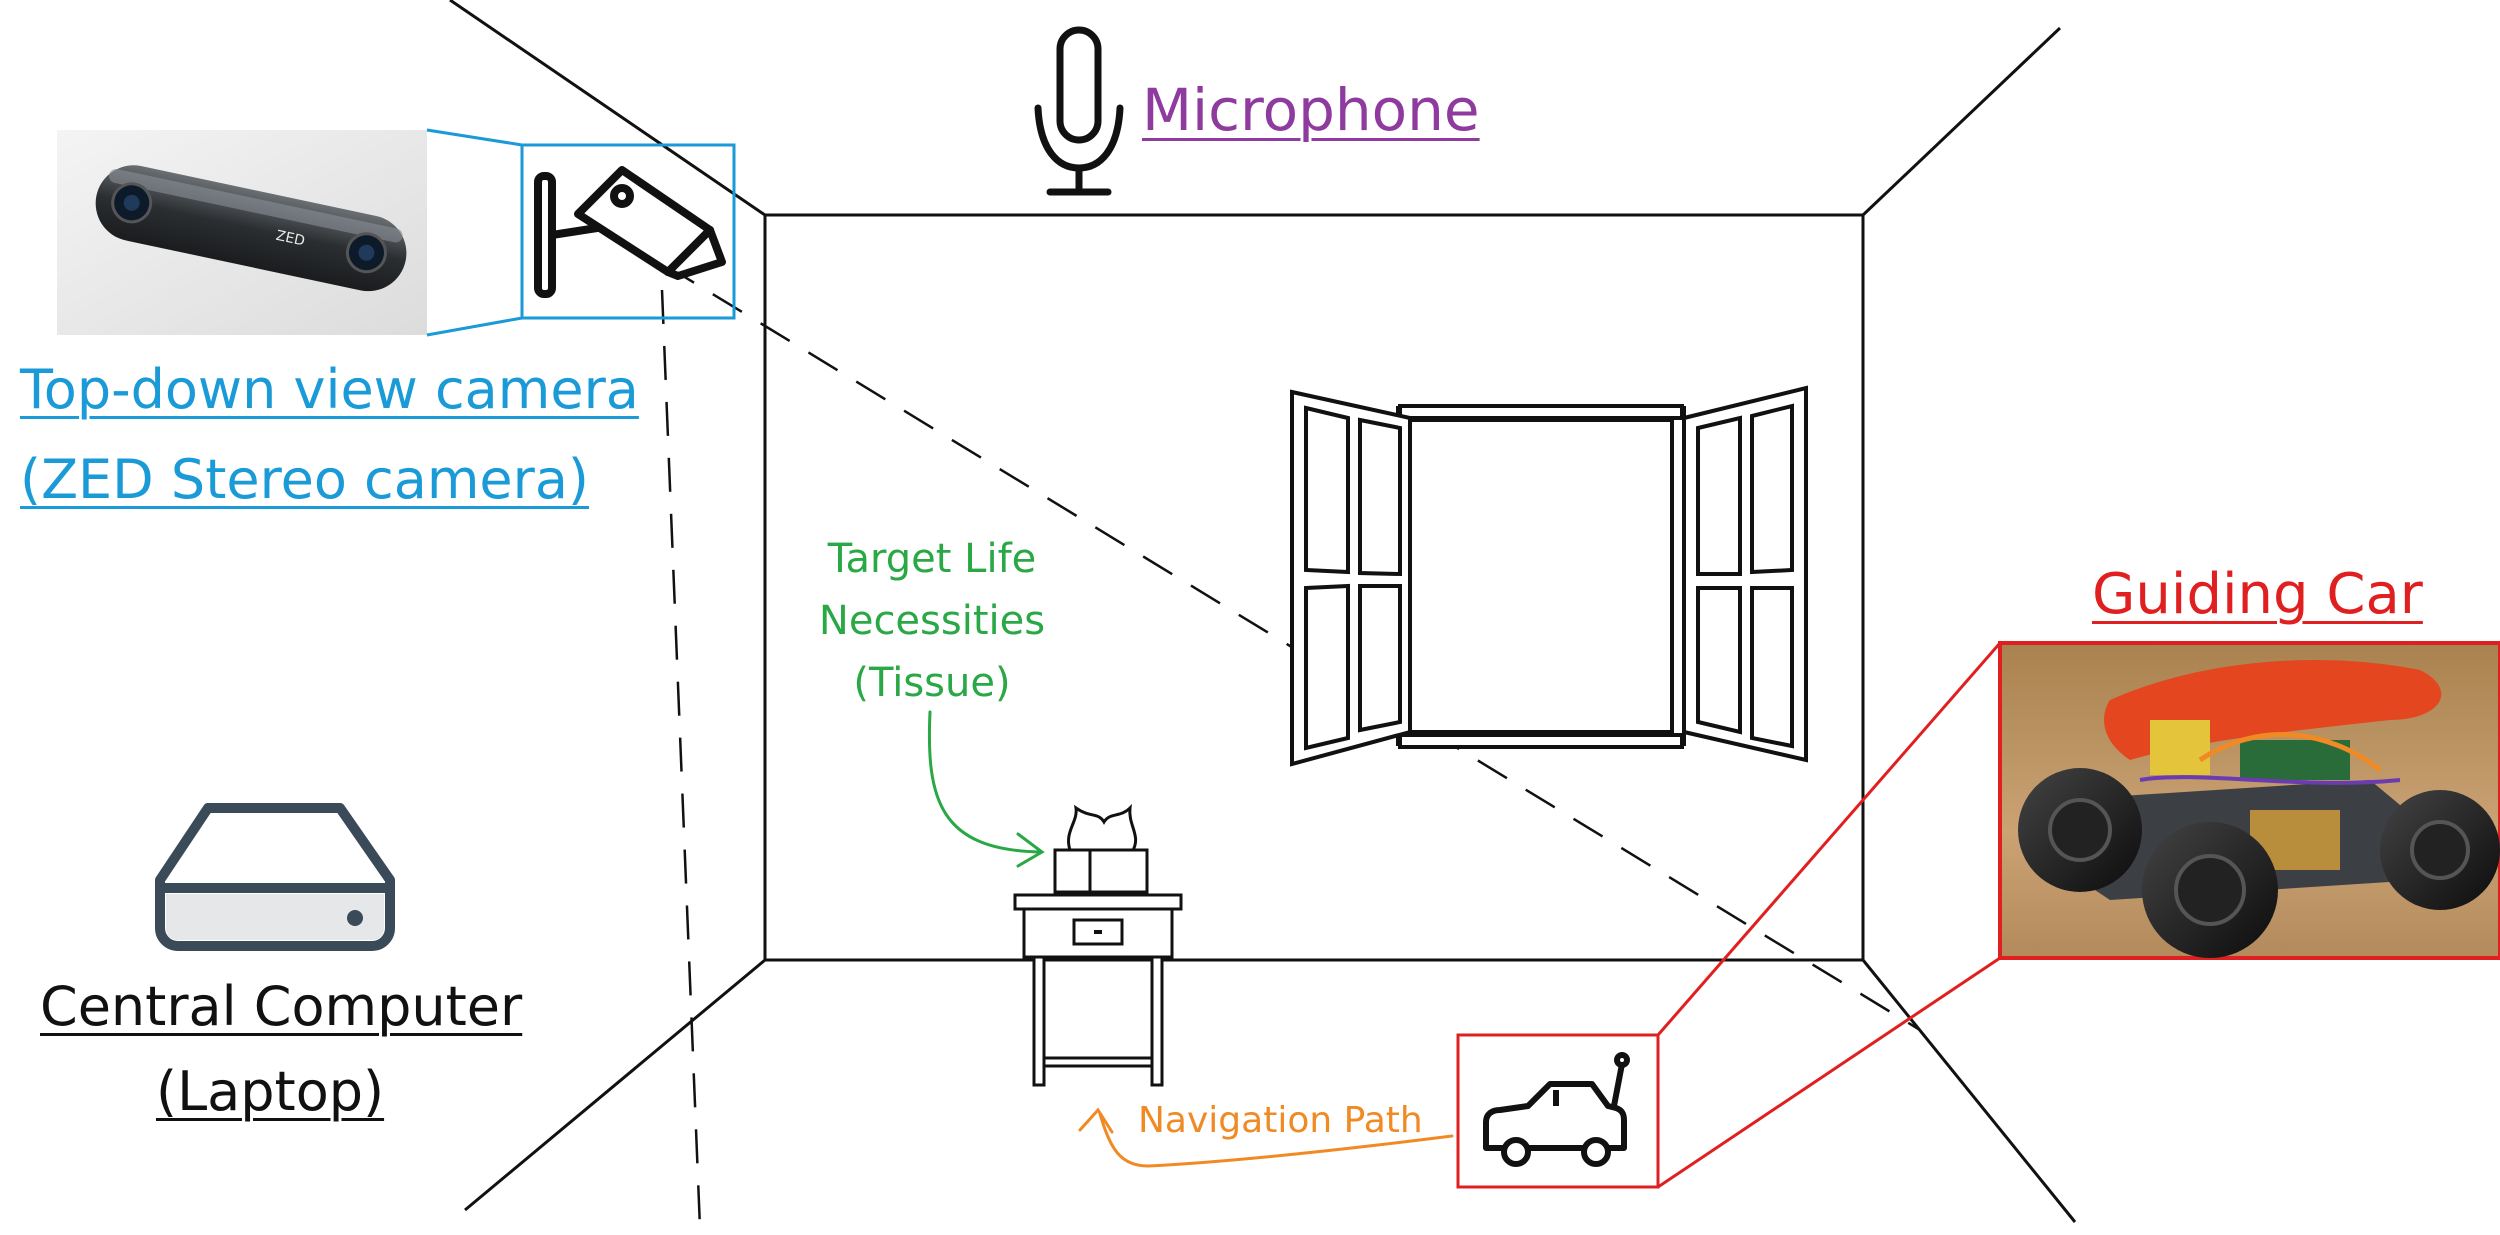  What do you see at coordinates (474, 232) in the screenshot?
I see `camera-connectors` at bounding box center [474, 232].